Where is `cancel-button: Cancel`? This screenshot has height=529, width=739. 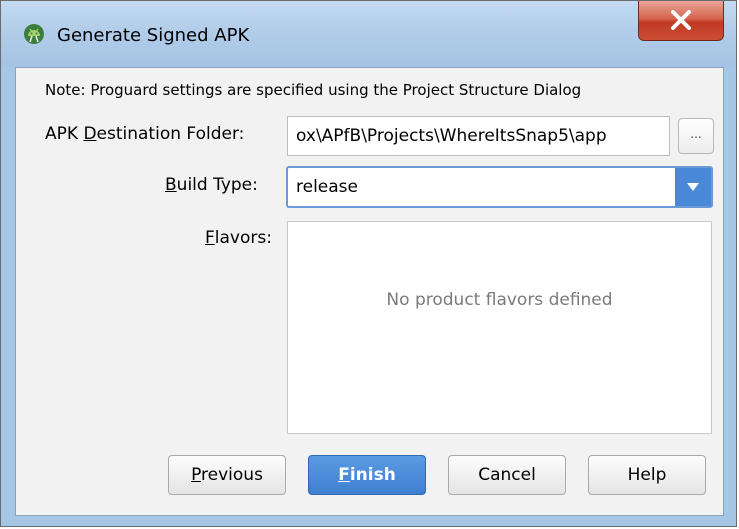
cancel-button: Cancel is located at coordinates (507, 475).